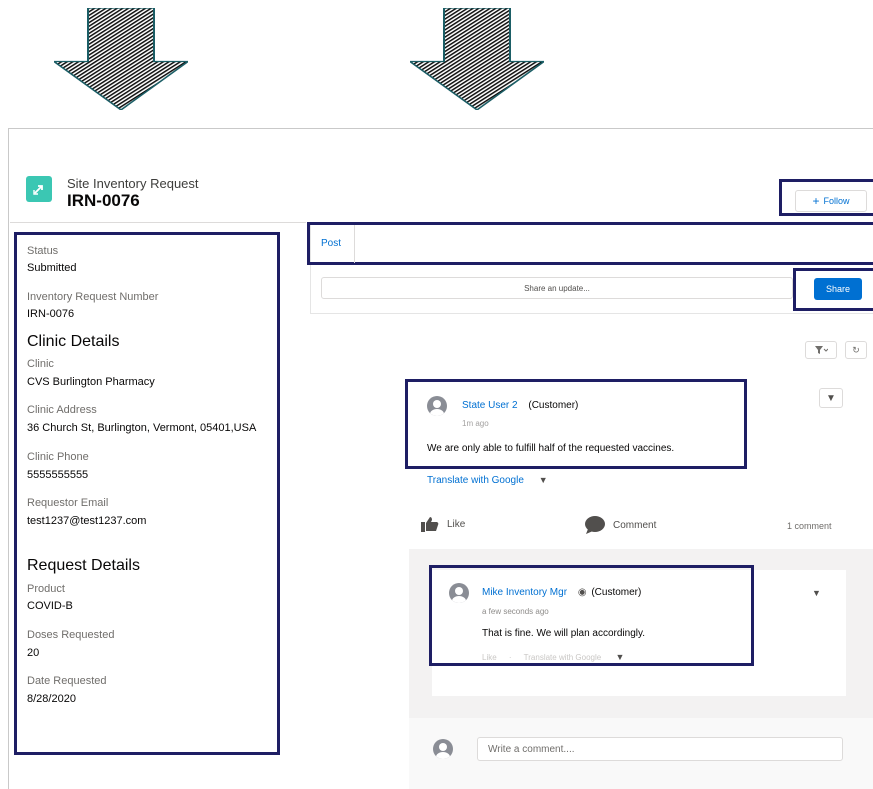 This screenshot has height=789, width=873. Describe the element at coordinates (91, 382) in the screenshot. I see `clinic-value: CVS Burlington Pharmacy` at that location.